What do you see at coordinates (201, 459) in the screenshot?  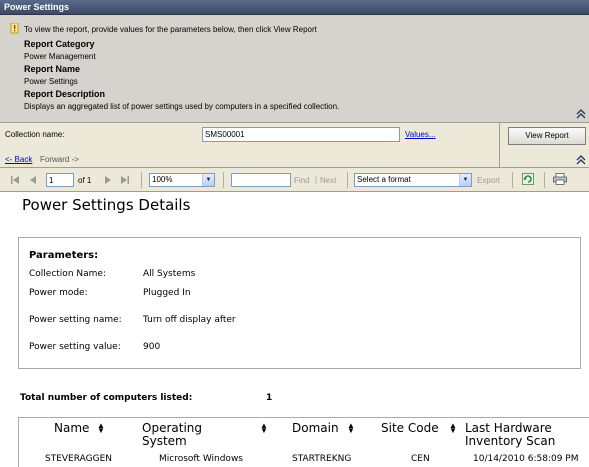 I see `table-cell: Microsoft Windows` at bounding box center [201, 459].